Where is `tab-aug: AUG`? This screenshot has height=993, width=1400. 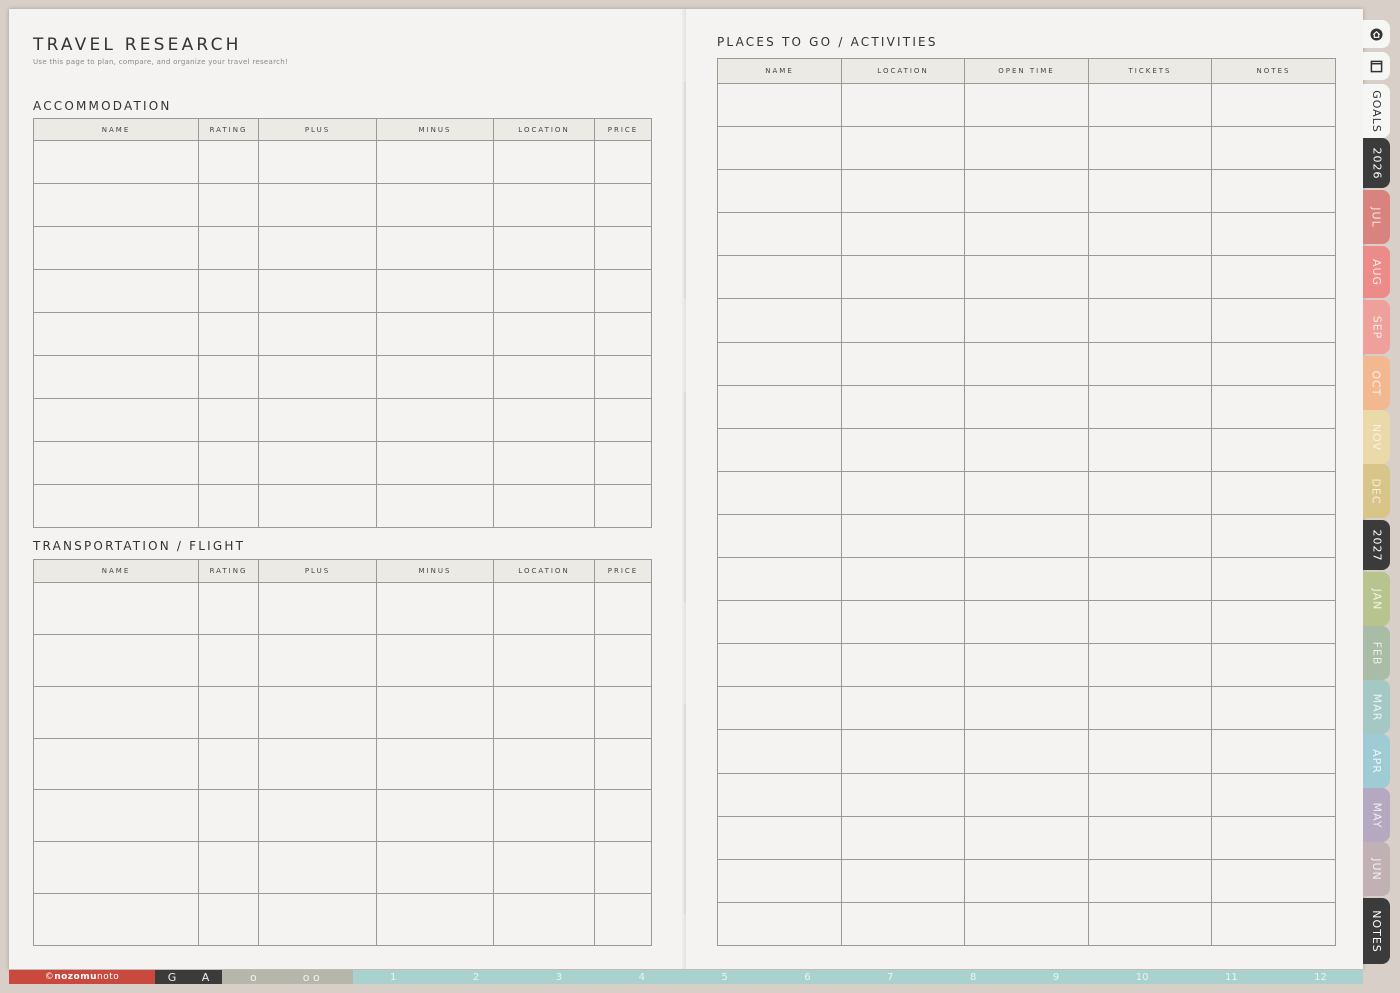
tab-aug: AUG is located at coordinates (1376, 272).